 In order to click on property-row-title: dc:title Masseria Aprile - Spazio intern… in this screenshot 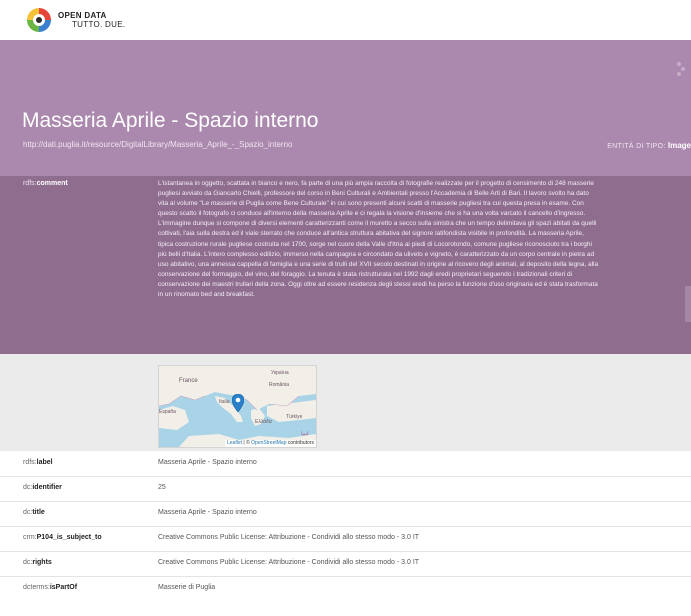, I will do `click(345, 514)`.